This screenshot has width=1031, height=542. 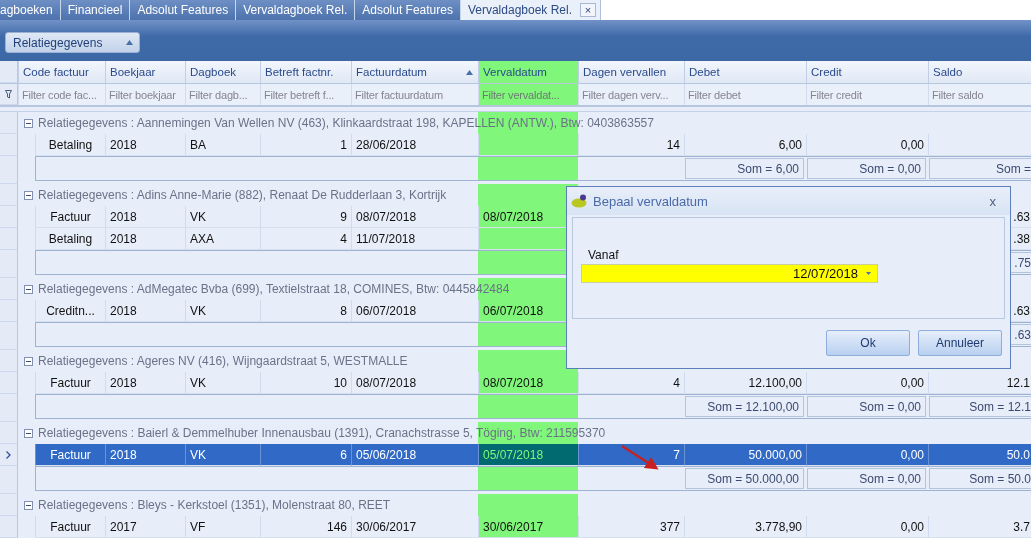 I want to click on summary-cell: Som = 12.1, so click(x=980, y=406).